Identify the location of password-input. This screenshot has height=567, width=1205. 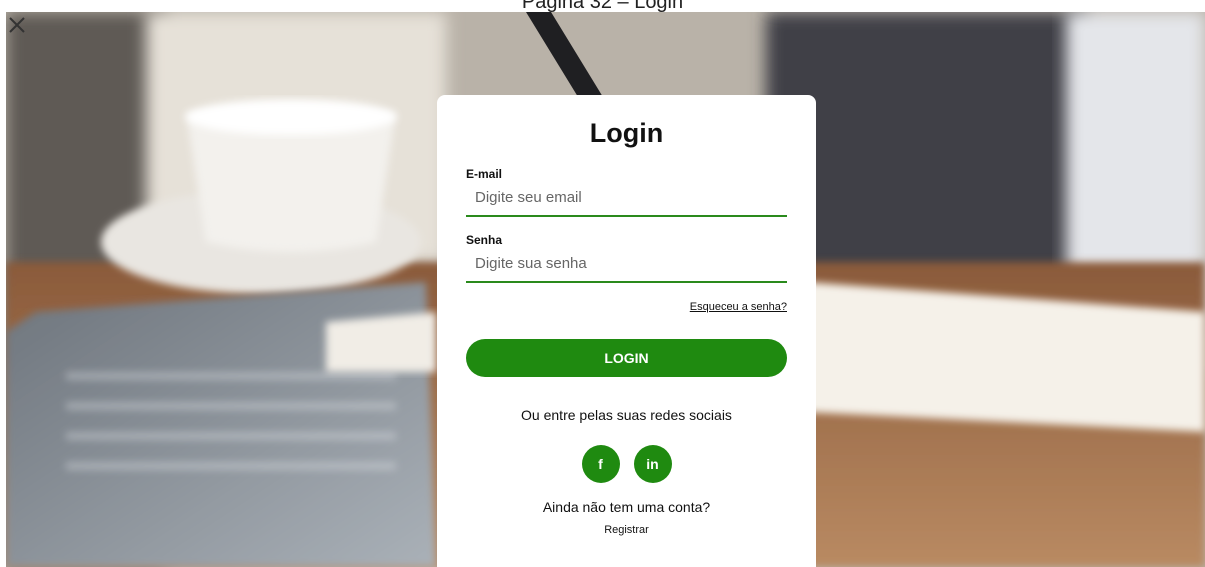
(626, 267).